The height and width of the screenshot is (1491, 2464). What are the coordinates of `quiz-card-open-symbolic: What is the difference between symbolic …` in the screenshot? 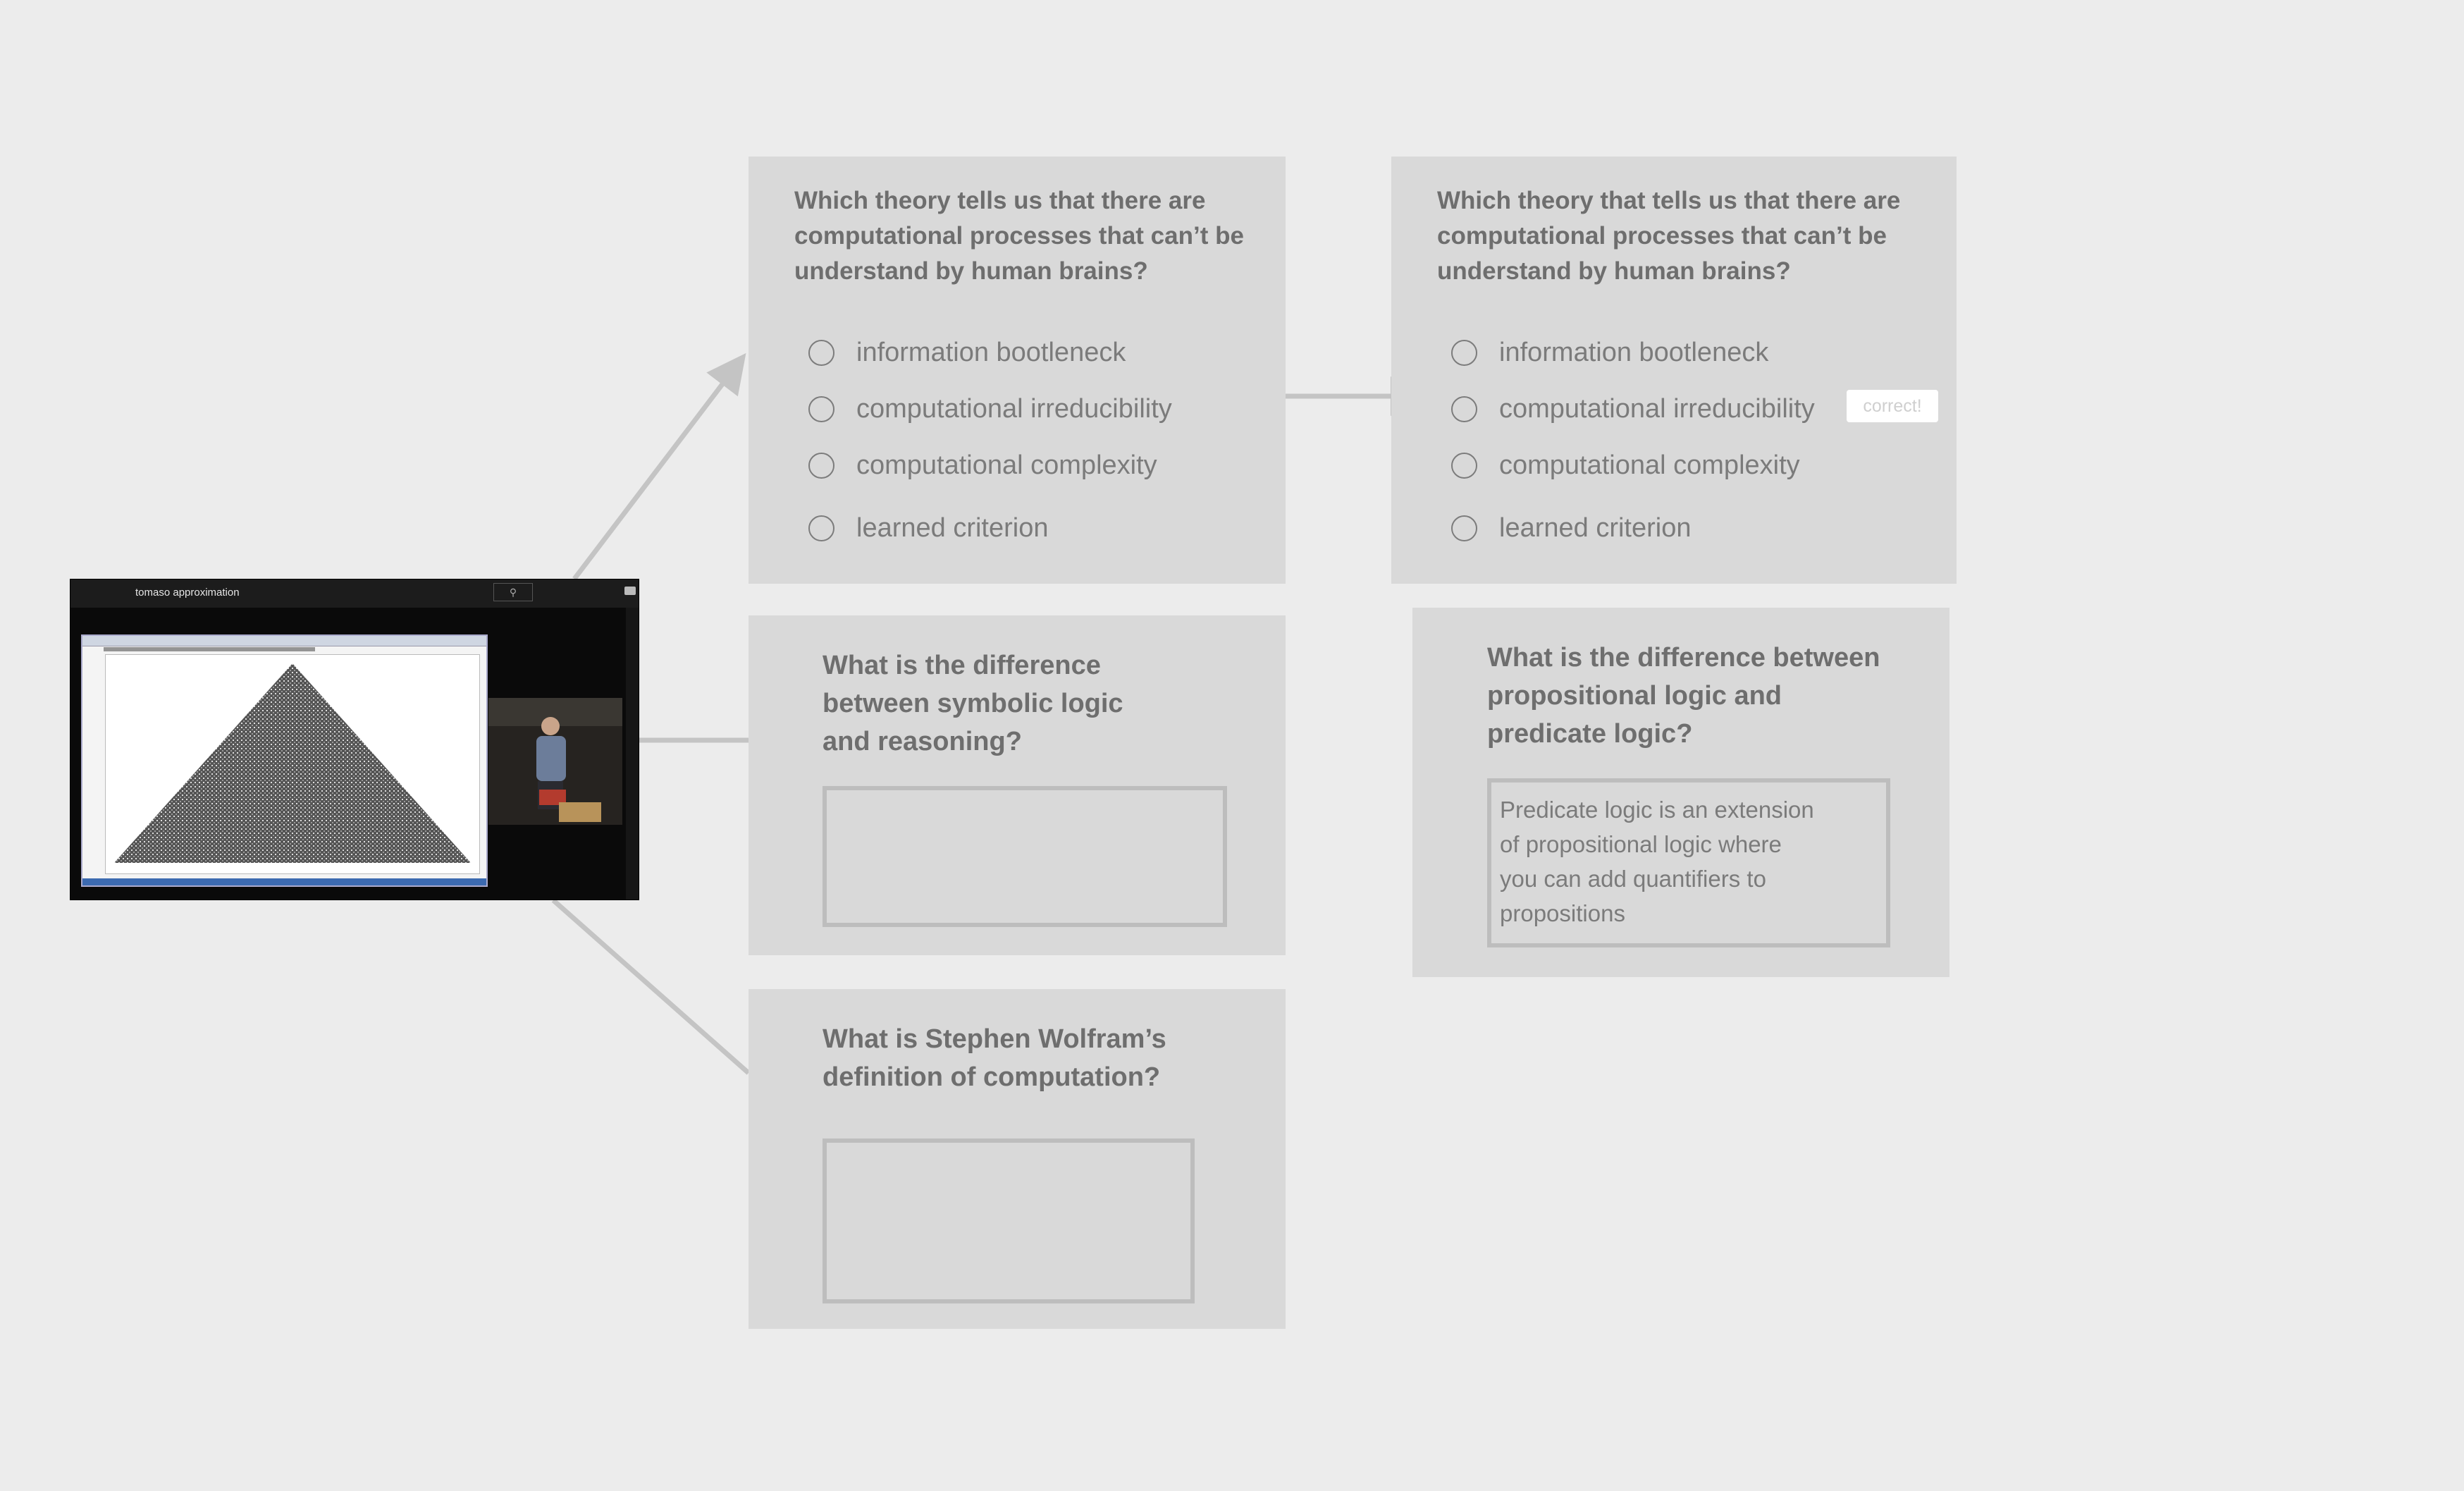 It's located at (1017, 785).